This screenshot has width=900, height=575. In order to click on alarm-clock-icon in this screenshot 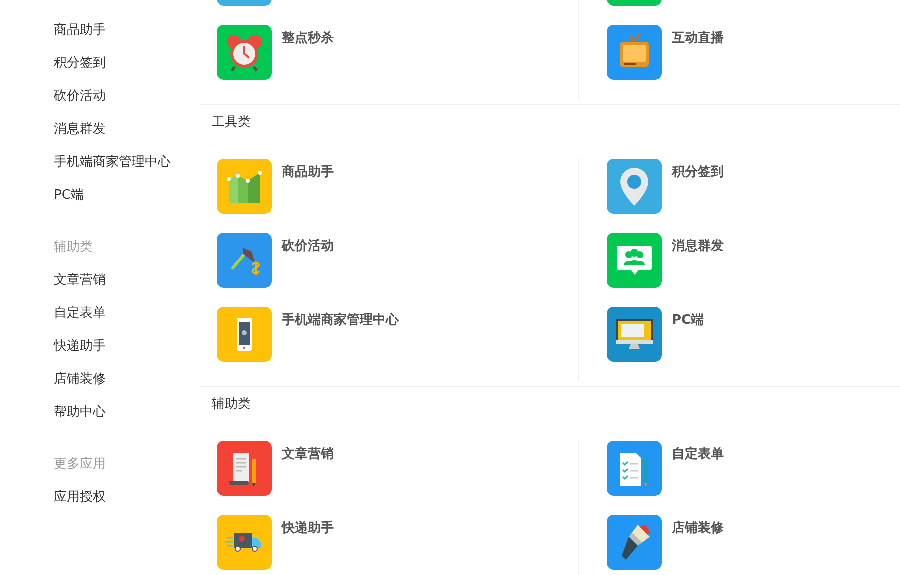, I will do `click(244, 52)`.